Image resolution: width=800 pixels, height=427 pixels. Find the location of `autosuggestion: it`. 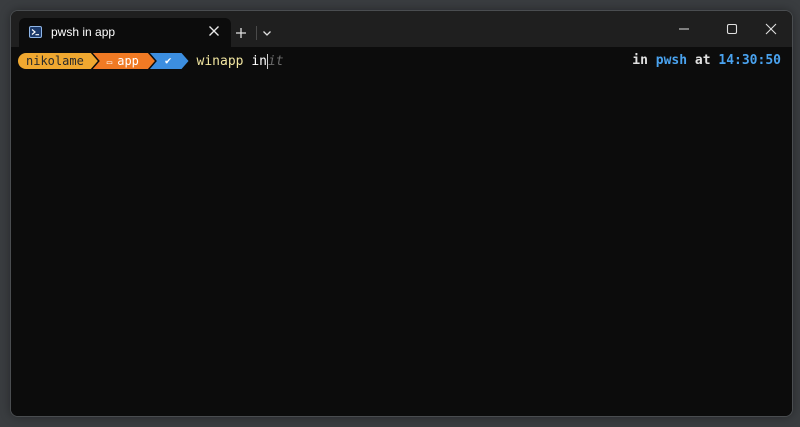

autosuggestion: it is located at coordinates (275, 61).